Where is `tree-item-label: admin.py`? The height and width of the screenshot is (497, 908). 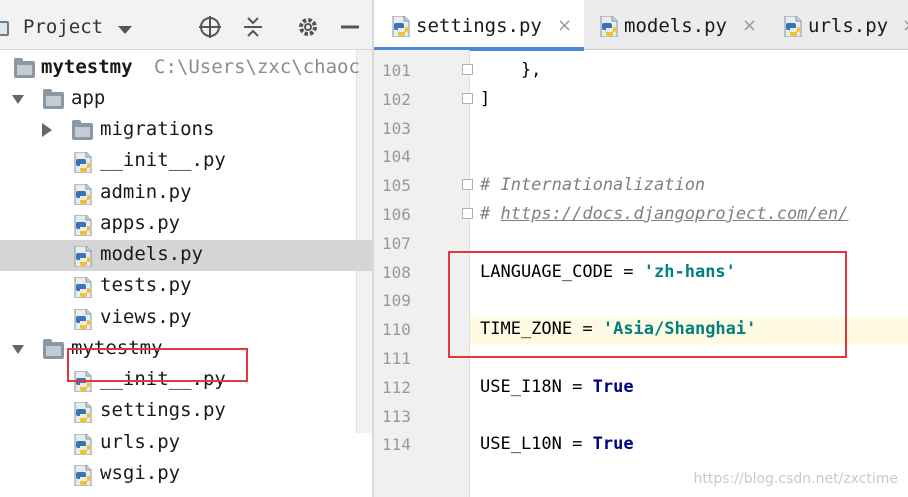 tree-item-label: admin.py is located at coordinates (146, 192).